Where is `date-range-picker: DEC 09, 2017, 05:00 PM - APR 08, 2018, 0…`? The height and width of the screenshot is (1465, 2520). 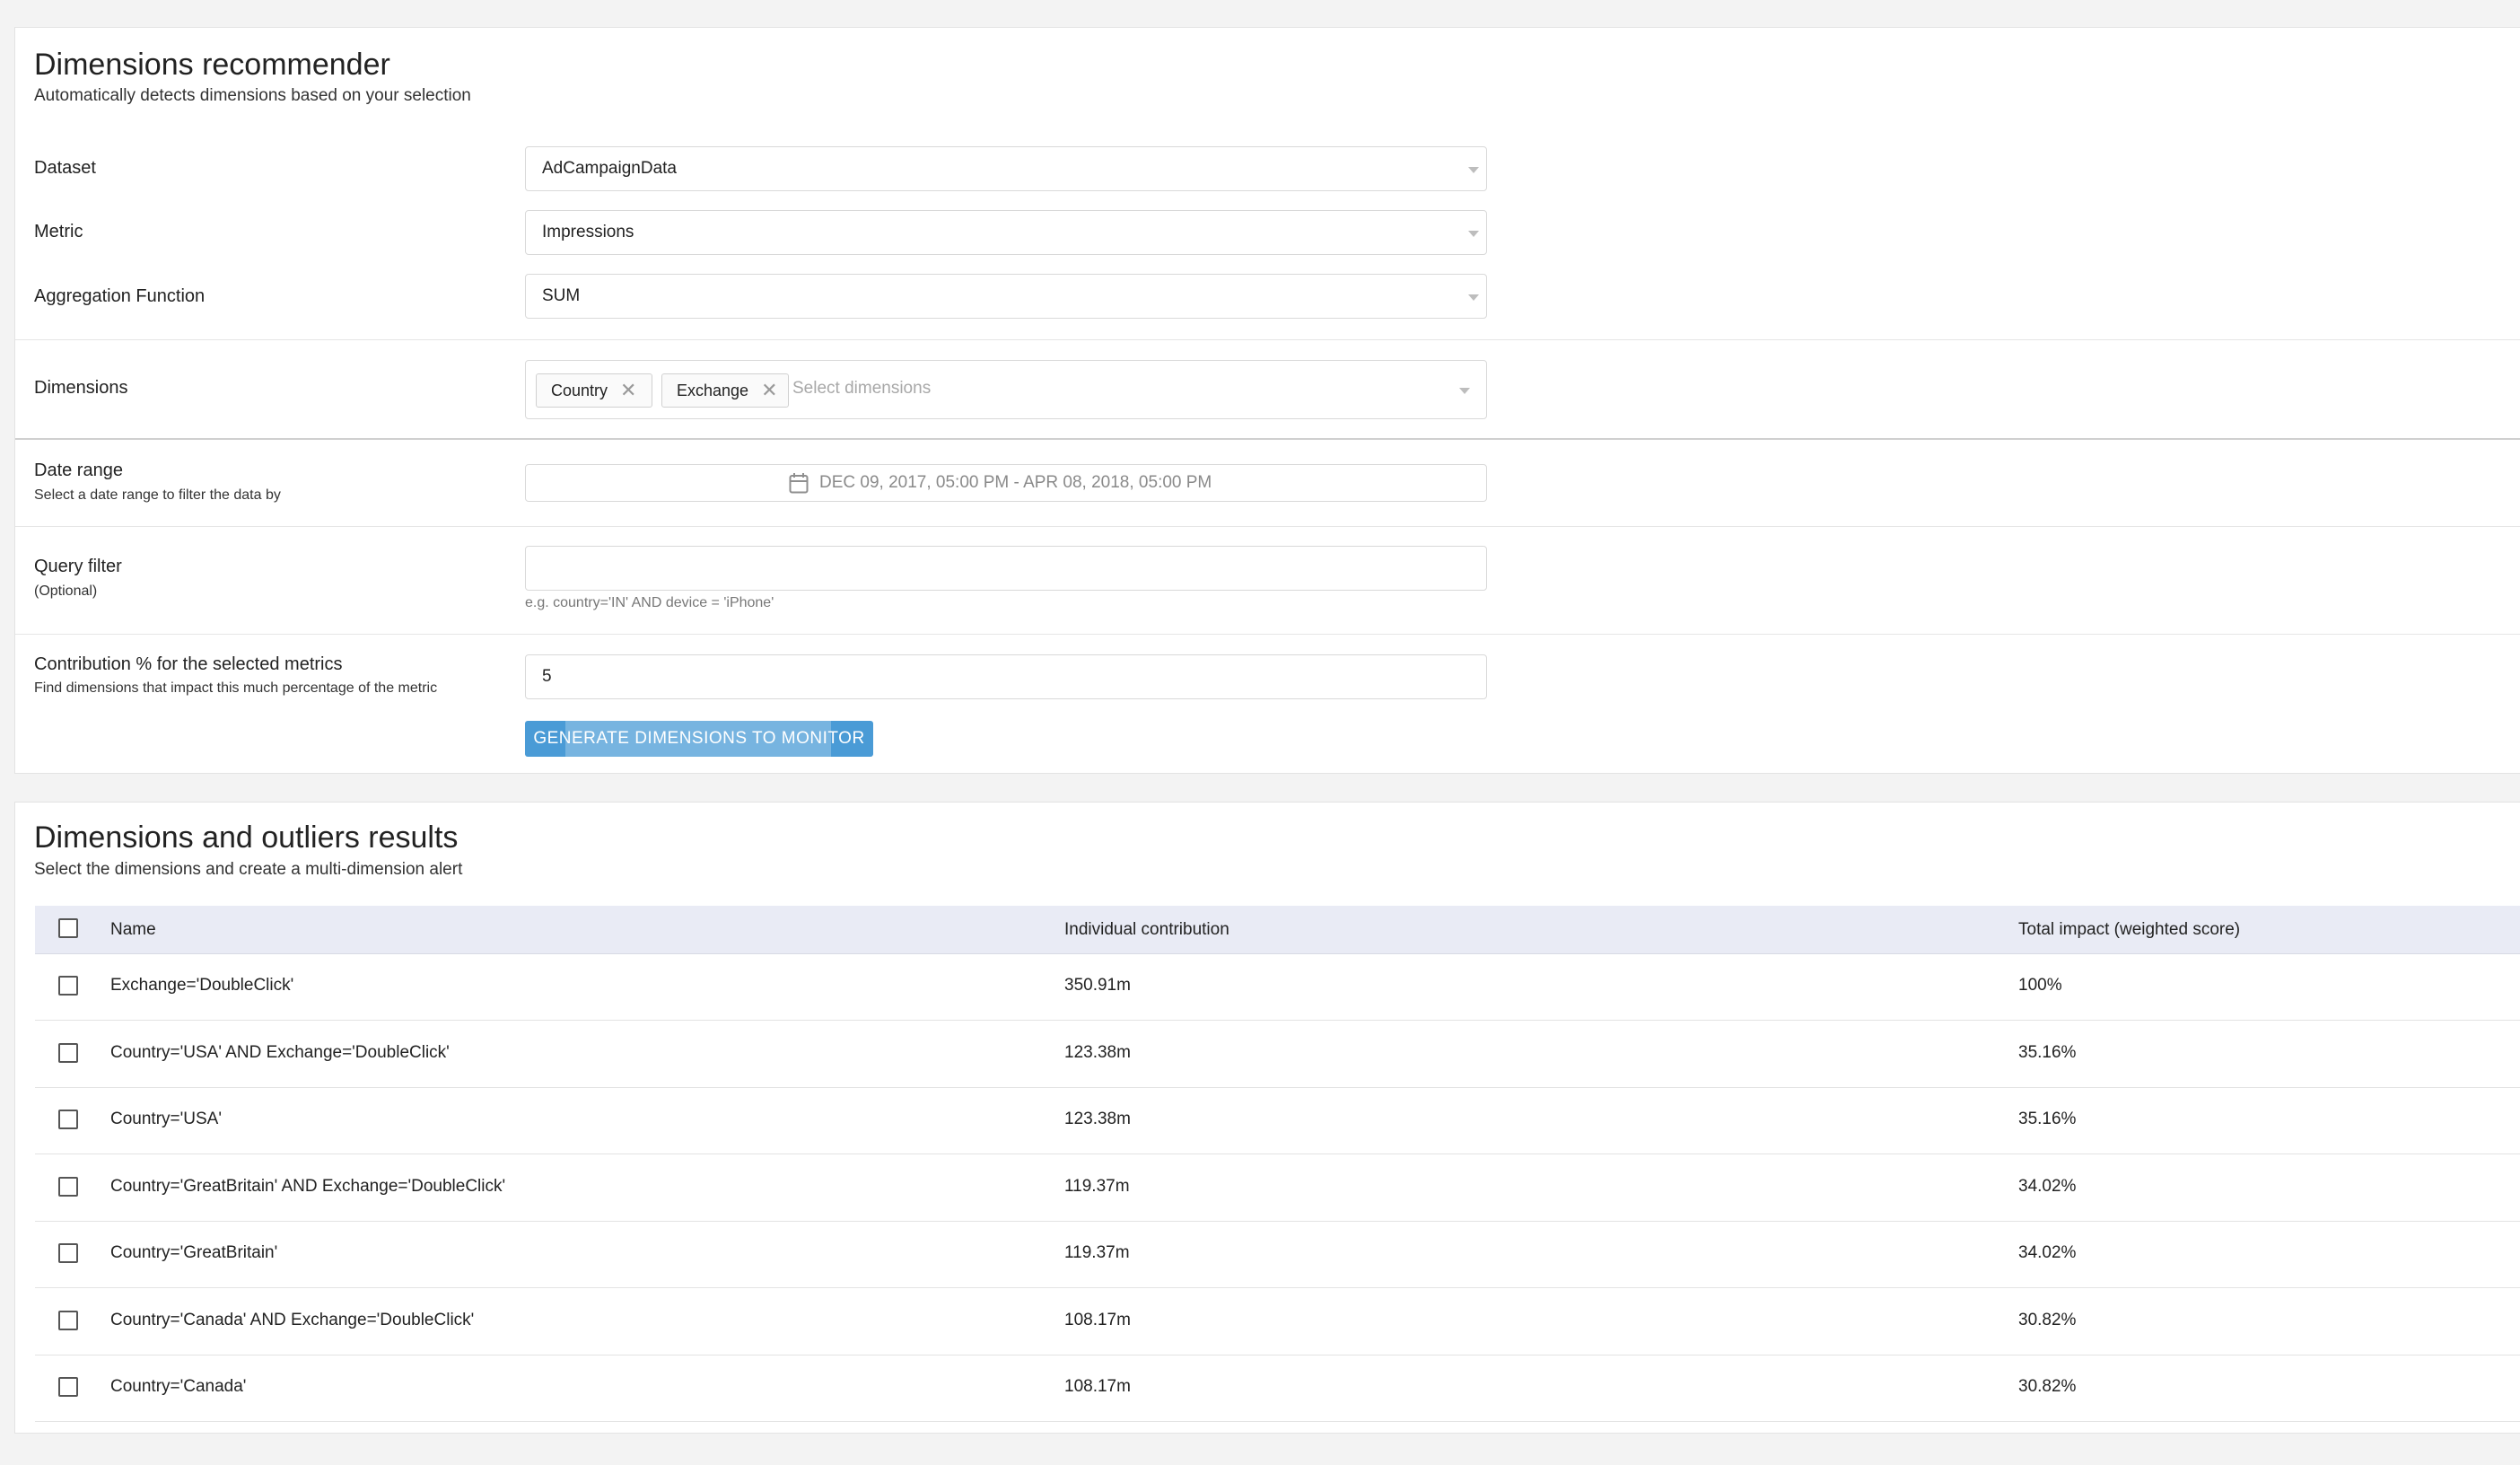 date-range-picker: DEC 09, 2017, 05:00 PM - APR 08, 2018, 0… is located at coordinates (1006, 483).